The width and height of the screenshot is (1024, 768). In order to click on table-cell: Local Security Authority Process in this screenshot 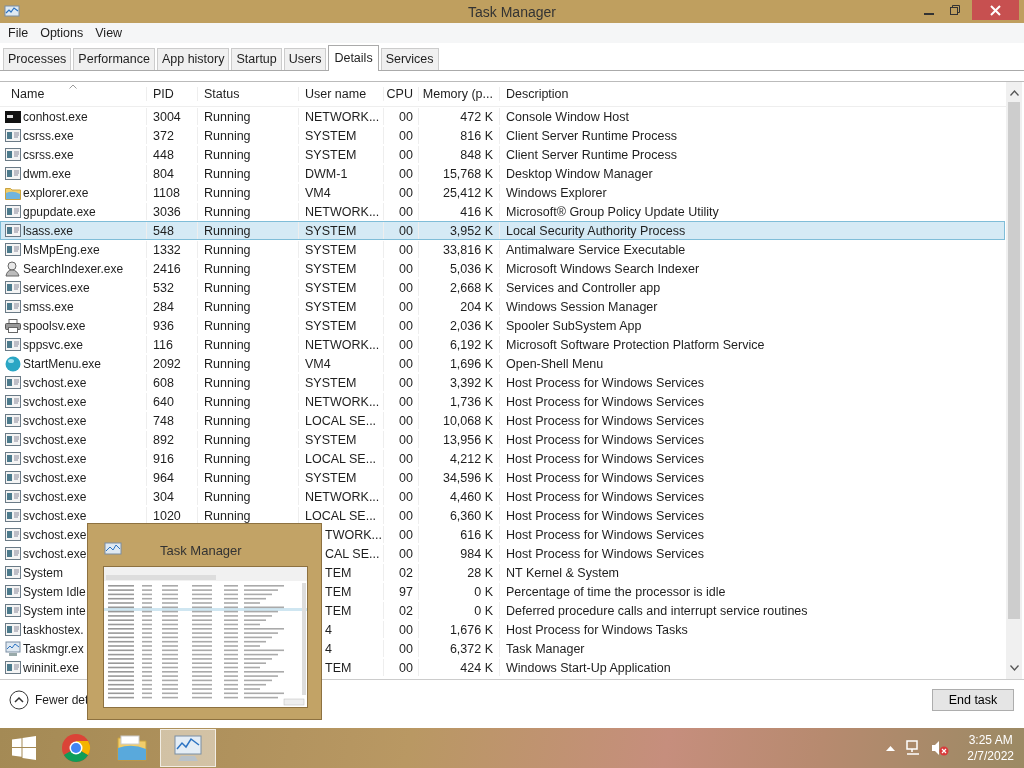, I will do `click(596, 230)`.